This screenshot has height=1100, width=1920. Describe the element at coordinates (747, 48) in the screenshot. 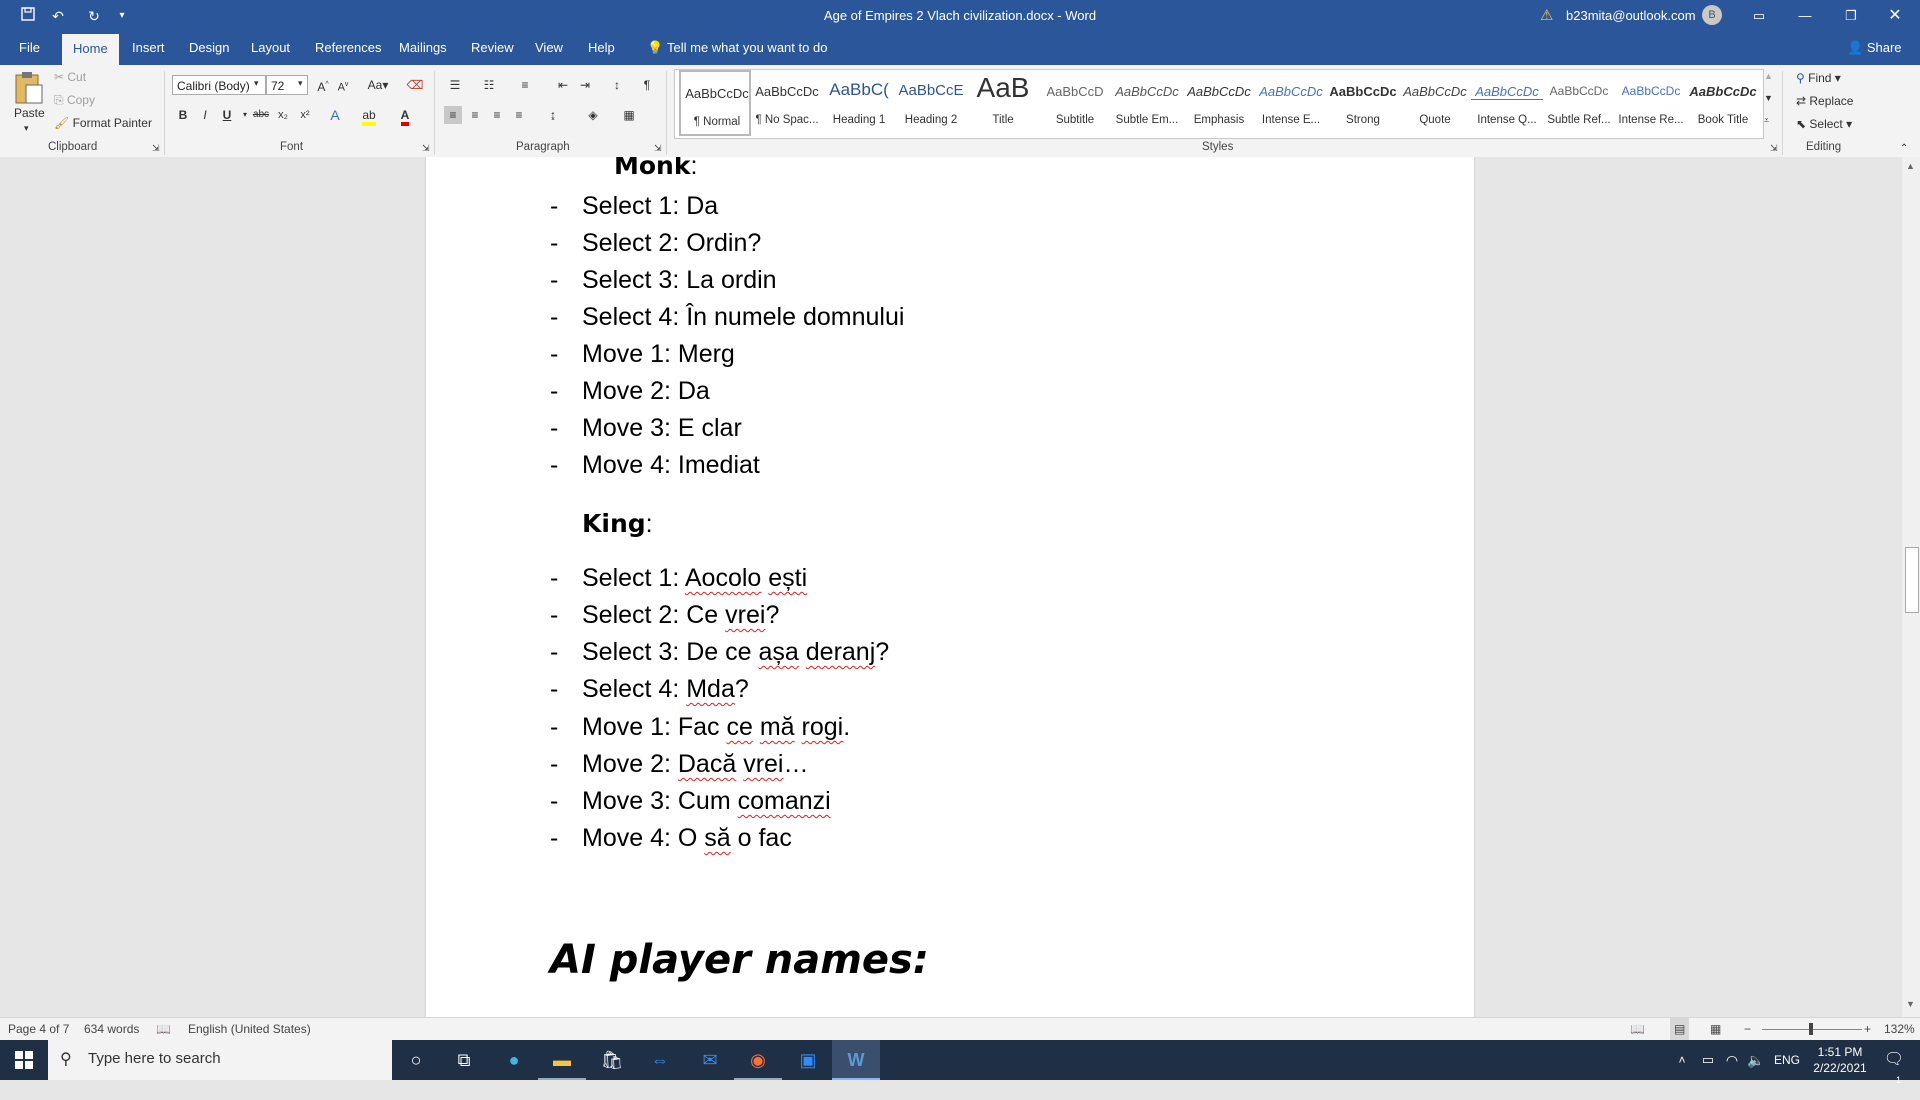

I see `tell-me-search: Tell me what you want to do` at that location.